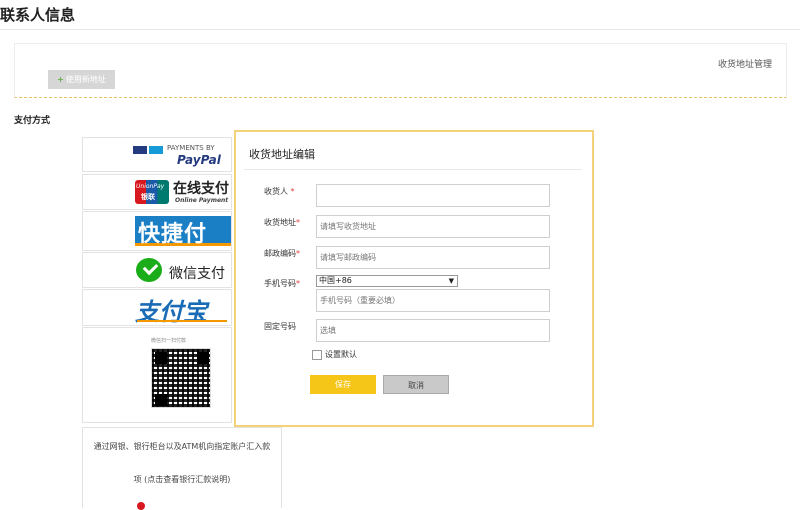 This screenshot has height=510, width=800. I want to click on payment-option-unionpay: UnionPay 银联 在线支付 Online Payment, so click(157, 192).